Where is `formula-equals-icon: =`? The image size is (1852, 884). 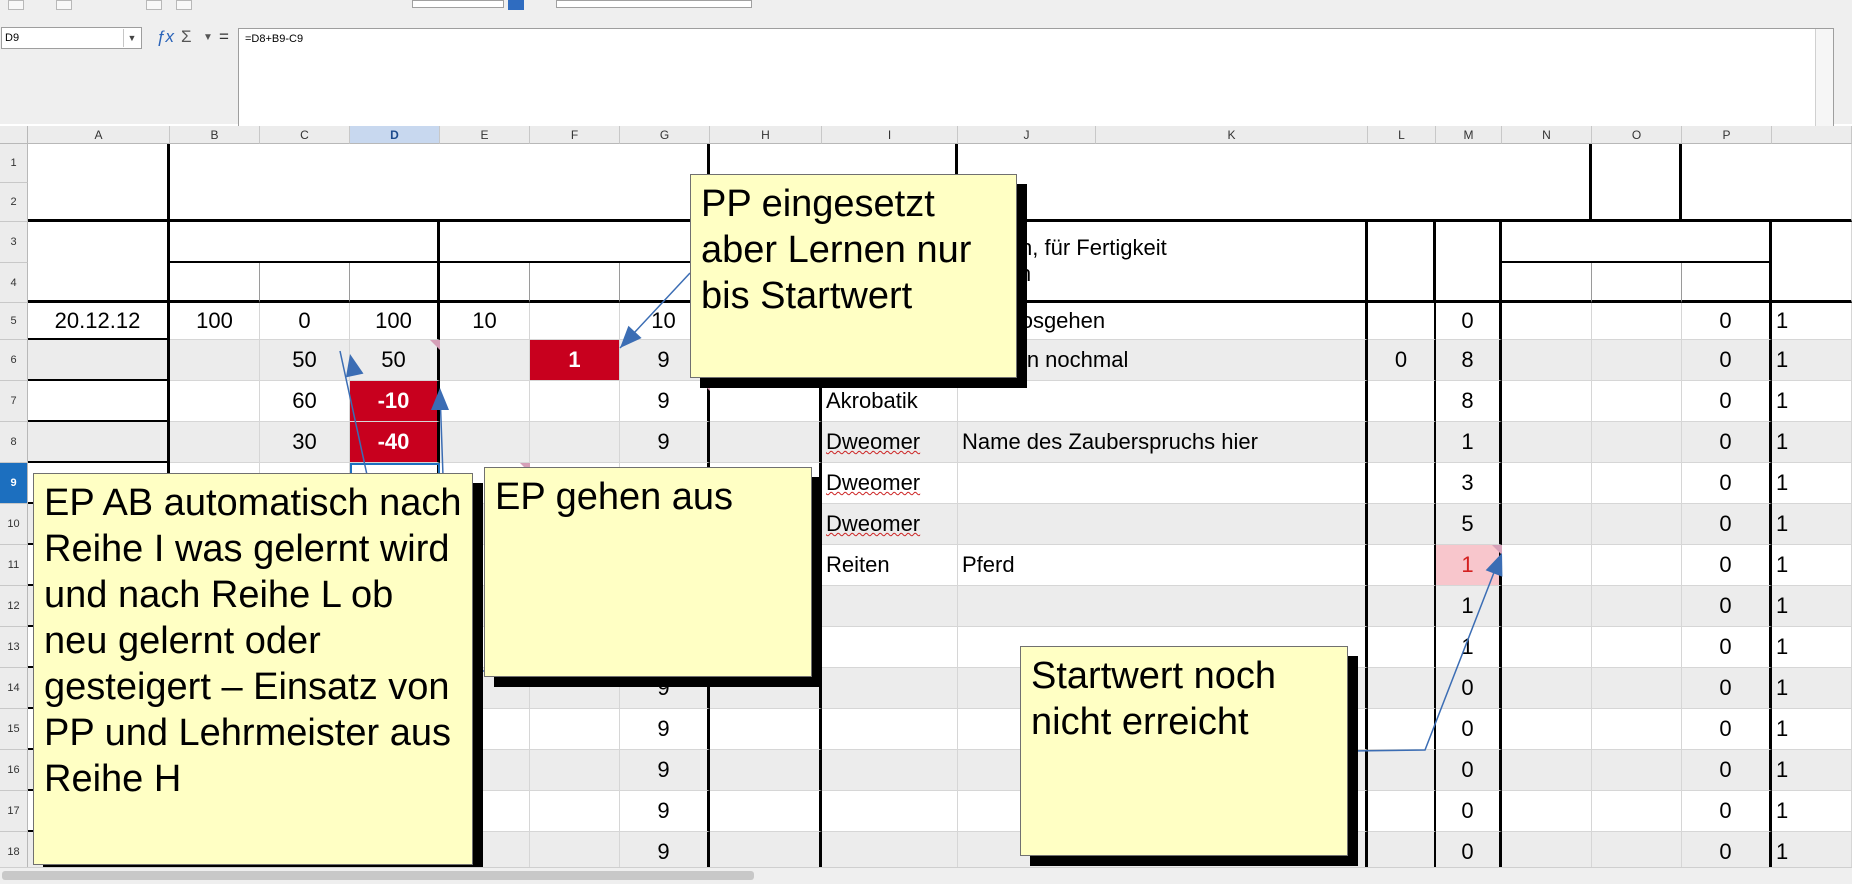 formula-equals-icon: = is located at coordinates (224, 37).